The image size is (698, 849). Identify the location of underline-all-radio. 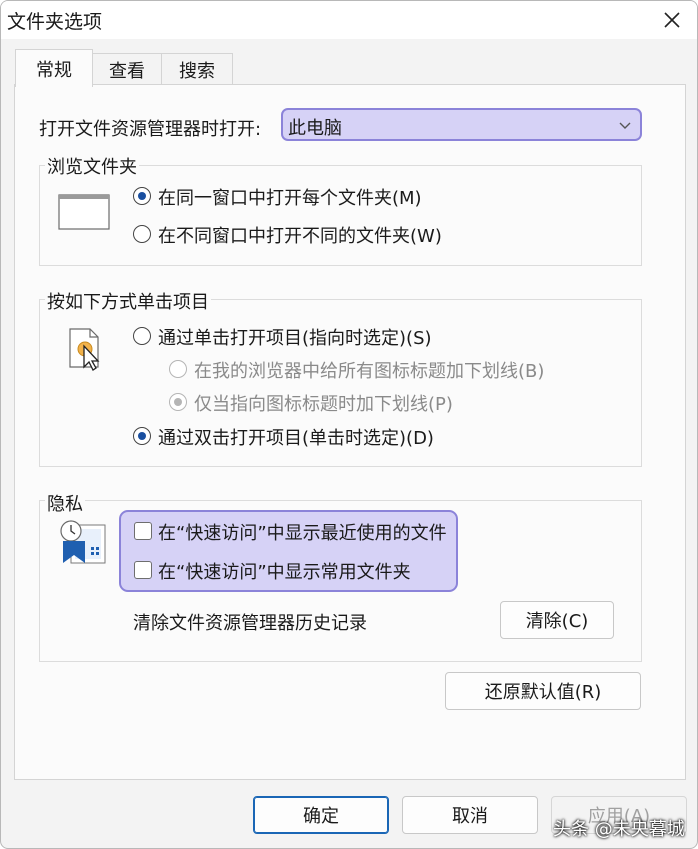
(178, 369).